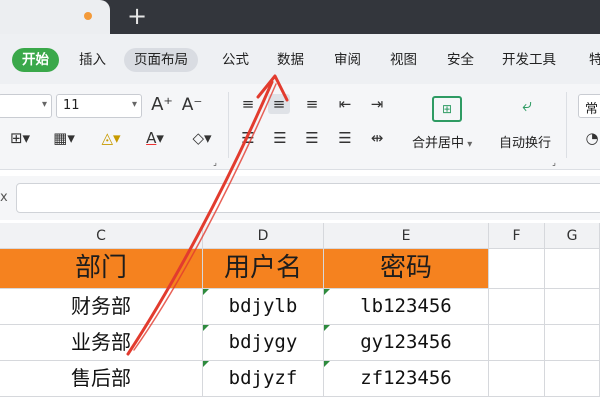 Image resolution: width=600 pixels, height=400 pixels. I want to click on align-bottom-icon: ≡, so click(312, 104).